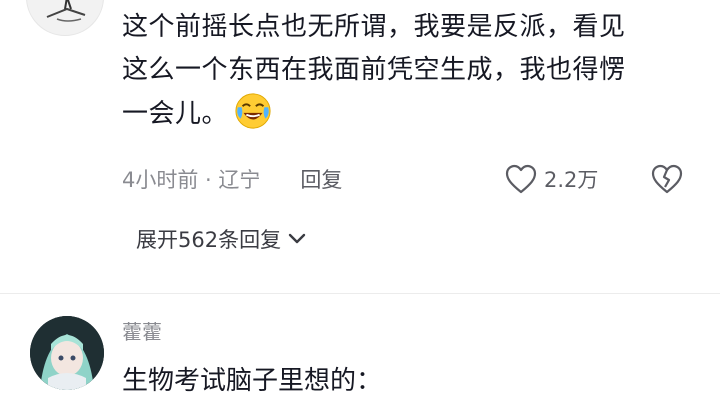  I want to click on comment-text: 生物考试脑子里想的：, so click(252, 381).